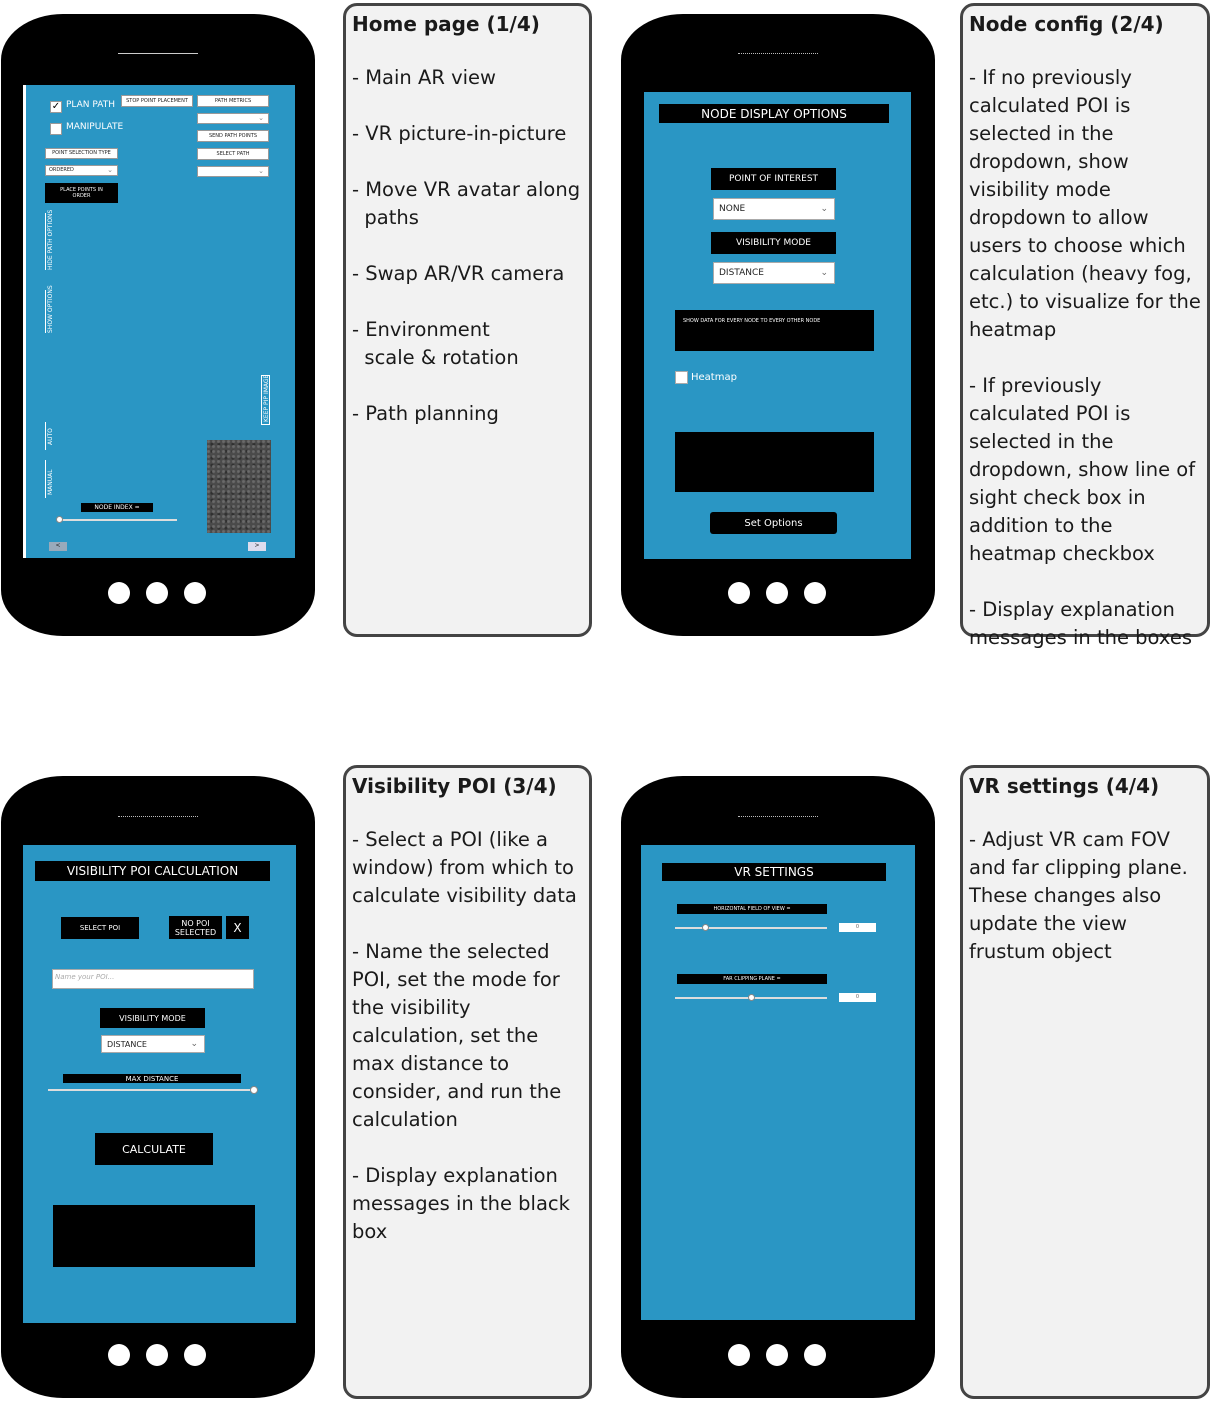 This screenshot has width=1217, height=1401. What do you see at coordinates (752, 909) in the screenshot?
I see `fov-label: HORIZONTAL FIELD OF VIEW =` at bounding box center [752, 909].